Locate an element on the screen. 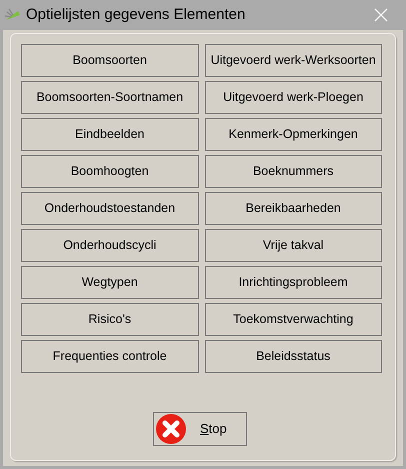  option-list-button: Beleidsstatus is located at coordinates (293, 356).